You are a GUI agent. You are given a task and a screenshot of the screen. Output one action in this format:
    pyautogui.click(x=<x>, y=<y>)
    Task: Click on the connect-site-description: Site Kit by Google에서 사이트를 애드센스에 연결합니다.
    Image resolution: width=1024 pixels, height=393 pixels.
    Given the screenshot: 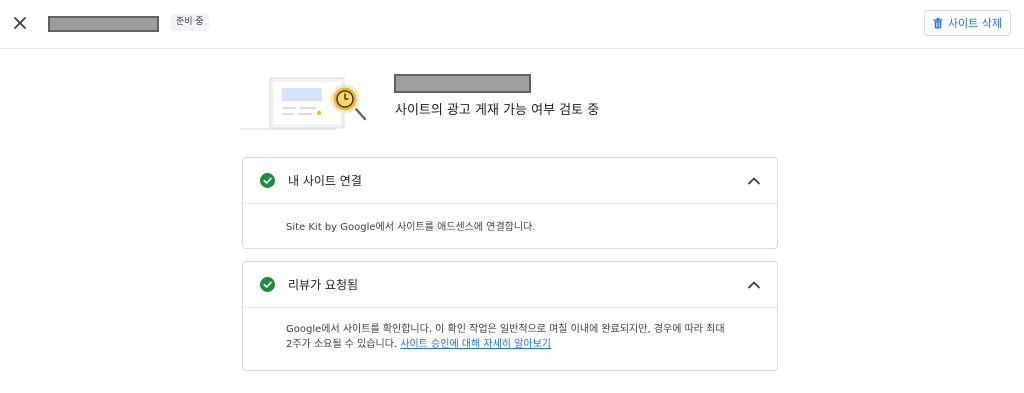 What is the action you would take?
    pyautogui.click(x=411, y=227)
    